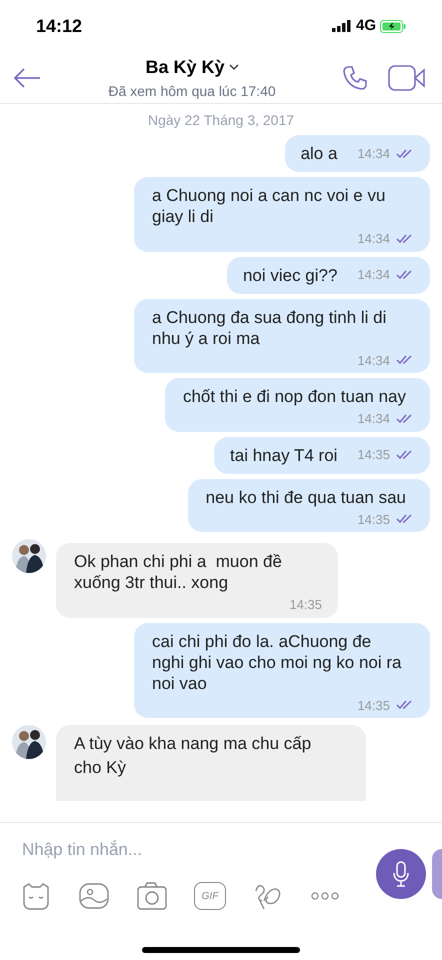 The width and height of the screenshot is (442, 960). Describe the element at coordinates (178, 572) in the screenshot. I see `message-text: Ok phan chi phi a muon đề xuống 3tr thui.. xong` at that location.